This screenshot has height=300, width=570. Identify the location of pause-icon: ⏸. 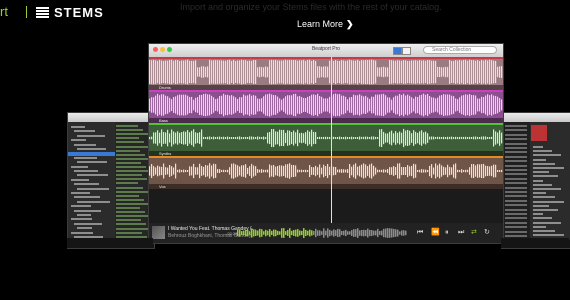
(447, 232).